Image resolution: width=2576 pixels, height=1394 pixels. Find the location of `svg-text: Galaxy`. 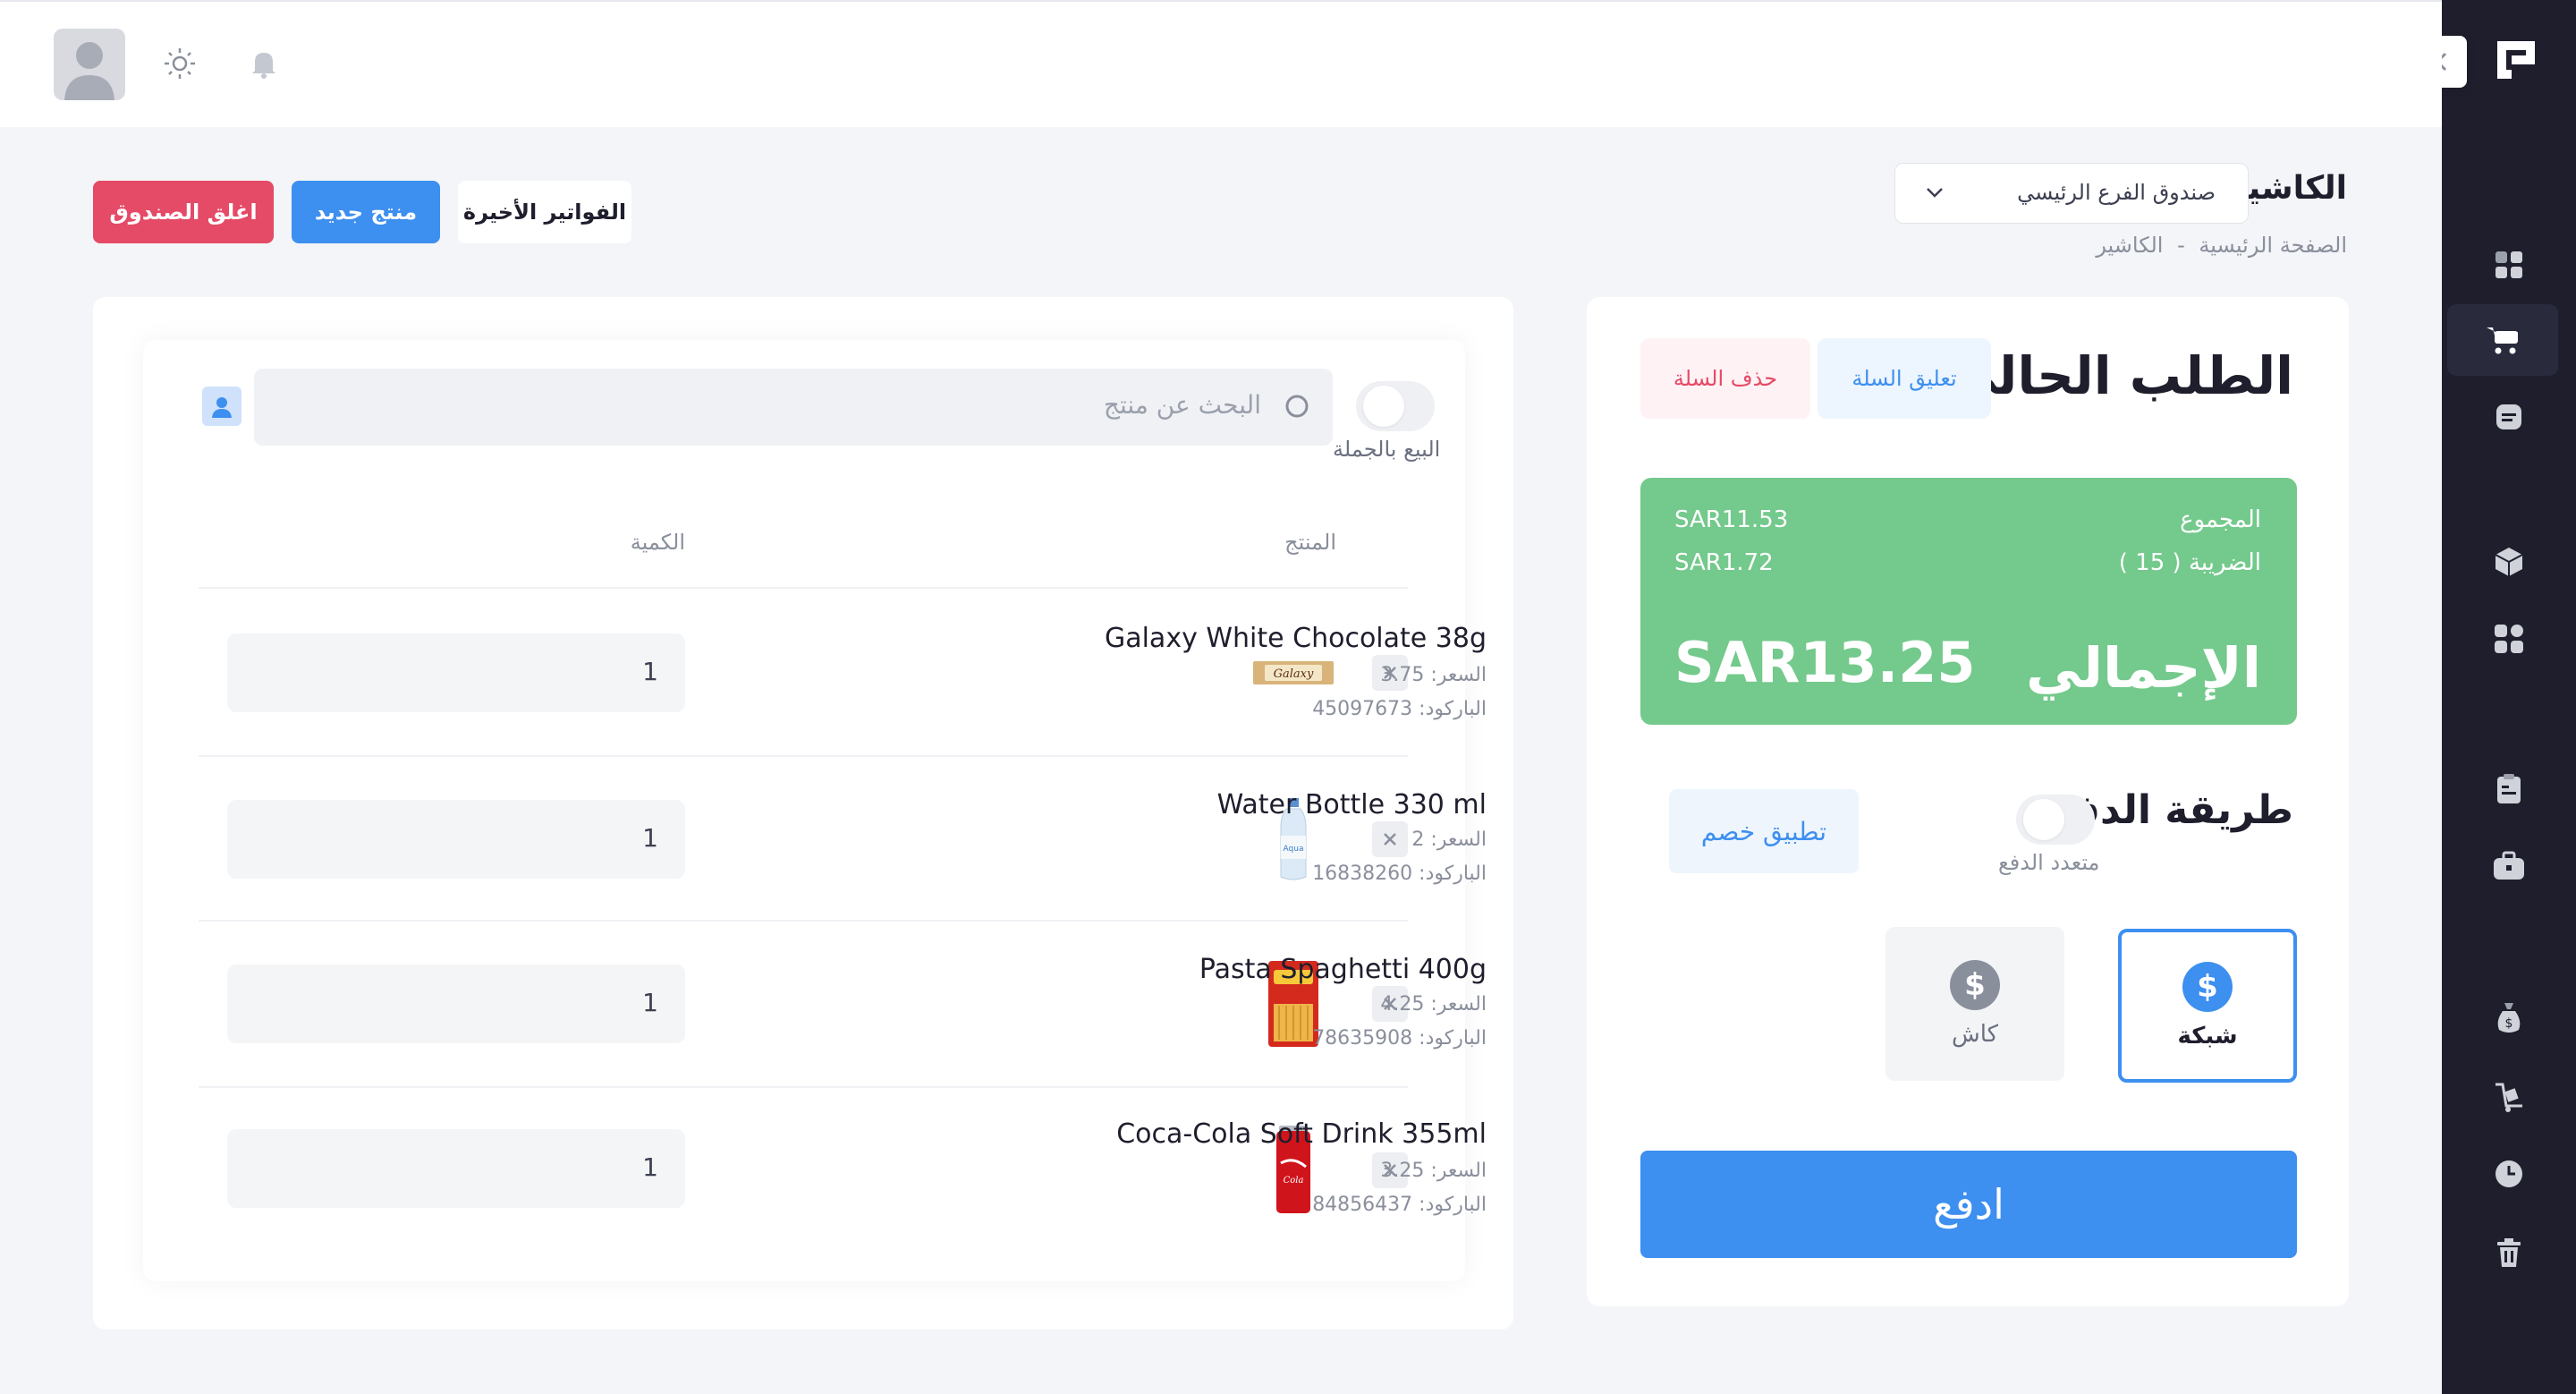

svg-text: Galaxy is located at coordinates (1294, 674).